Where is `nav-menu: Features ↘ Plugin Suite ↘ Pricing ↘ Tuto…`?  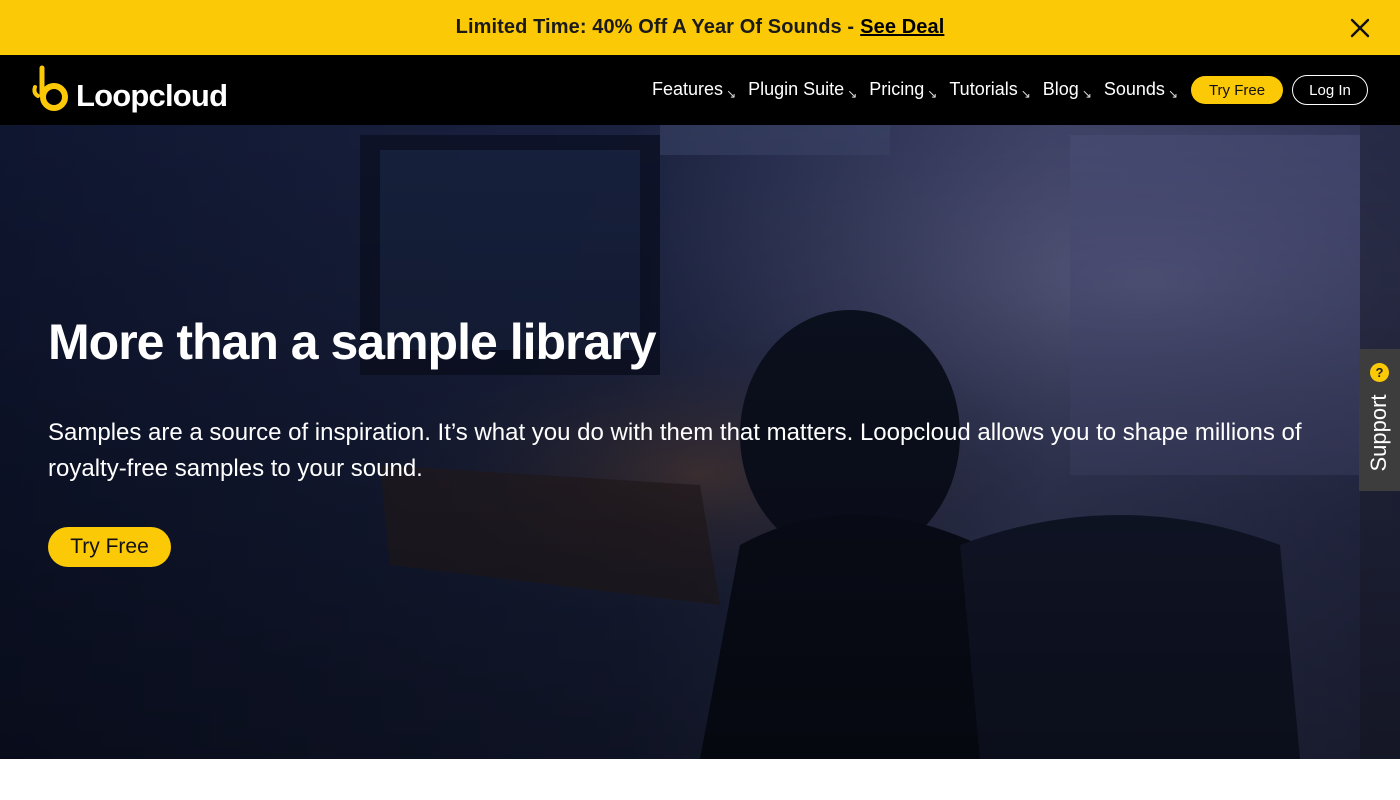 nav-menu: Features ↘ Plugin Suite ↘ Pricing ↘ Tuto… is located at coordinates (909, 90).